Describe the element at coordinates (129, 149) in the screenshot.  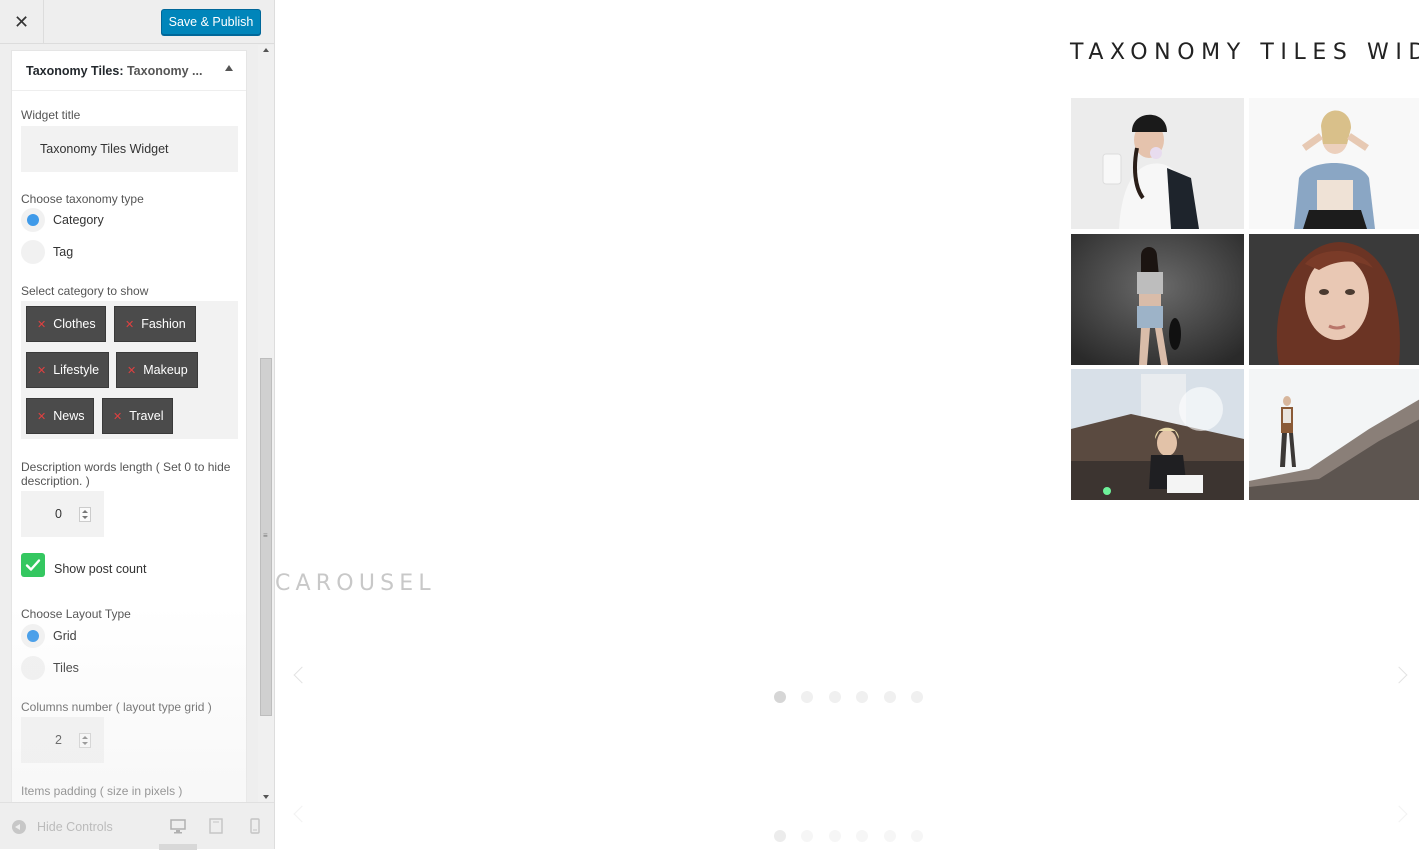
I see `widget-title-input: Taxonomy Tiles Widget` at that location.